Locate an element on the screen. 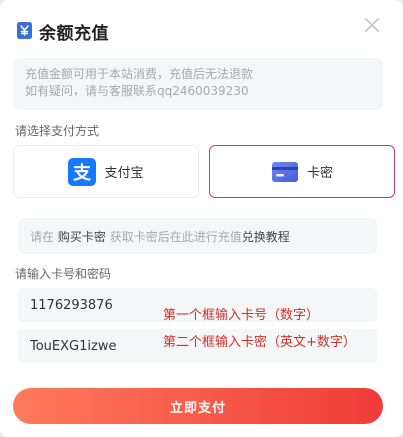 The image size is (403, 437). buy-card-link: 购买卡密 is located at coordinates (82, 236).